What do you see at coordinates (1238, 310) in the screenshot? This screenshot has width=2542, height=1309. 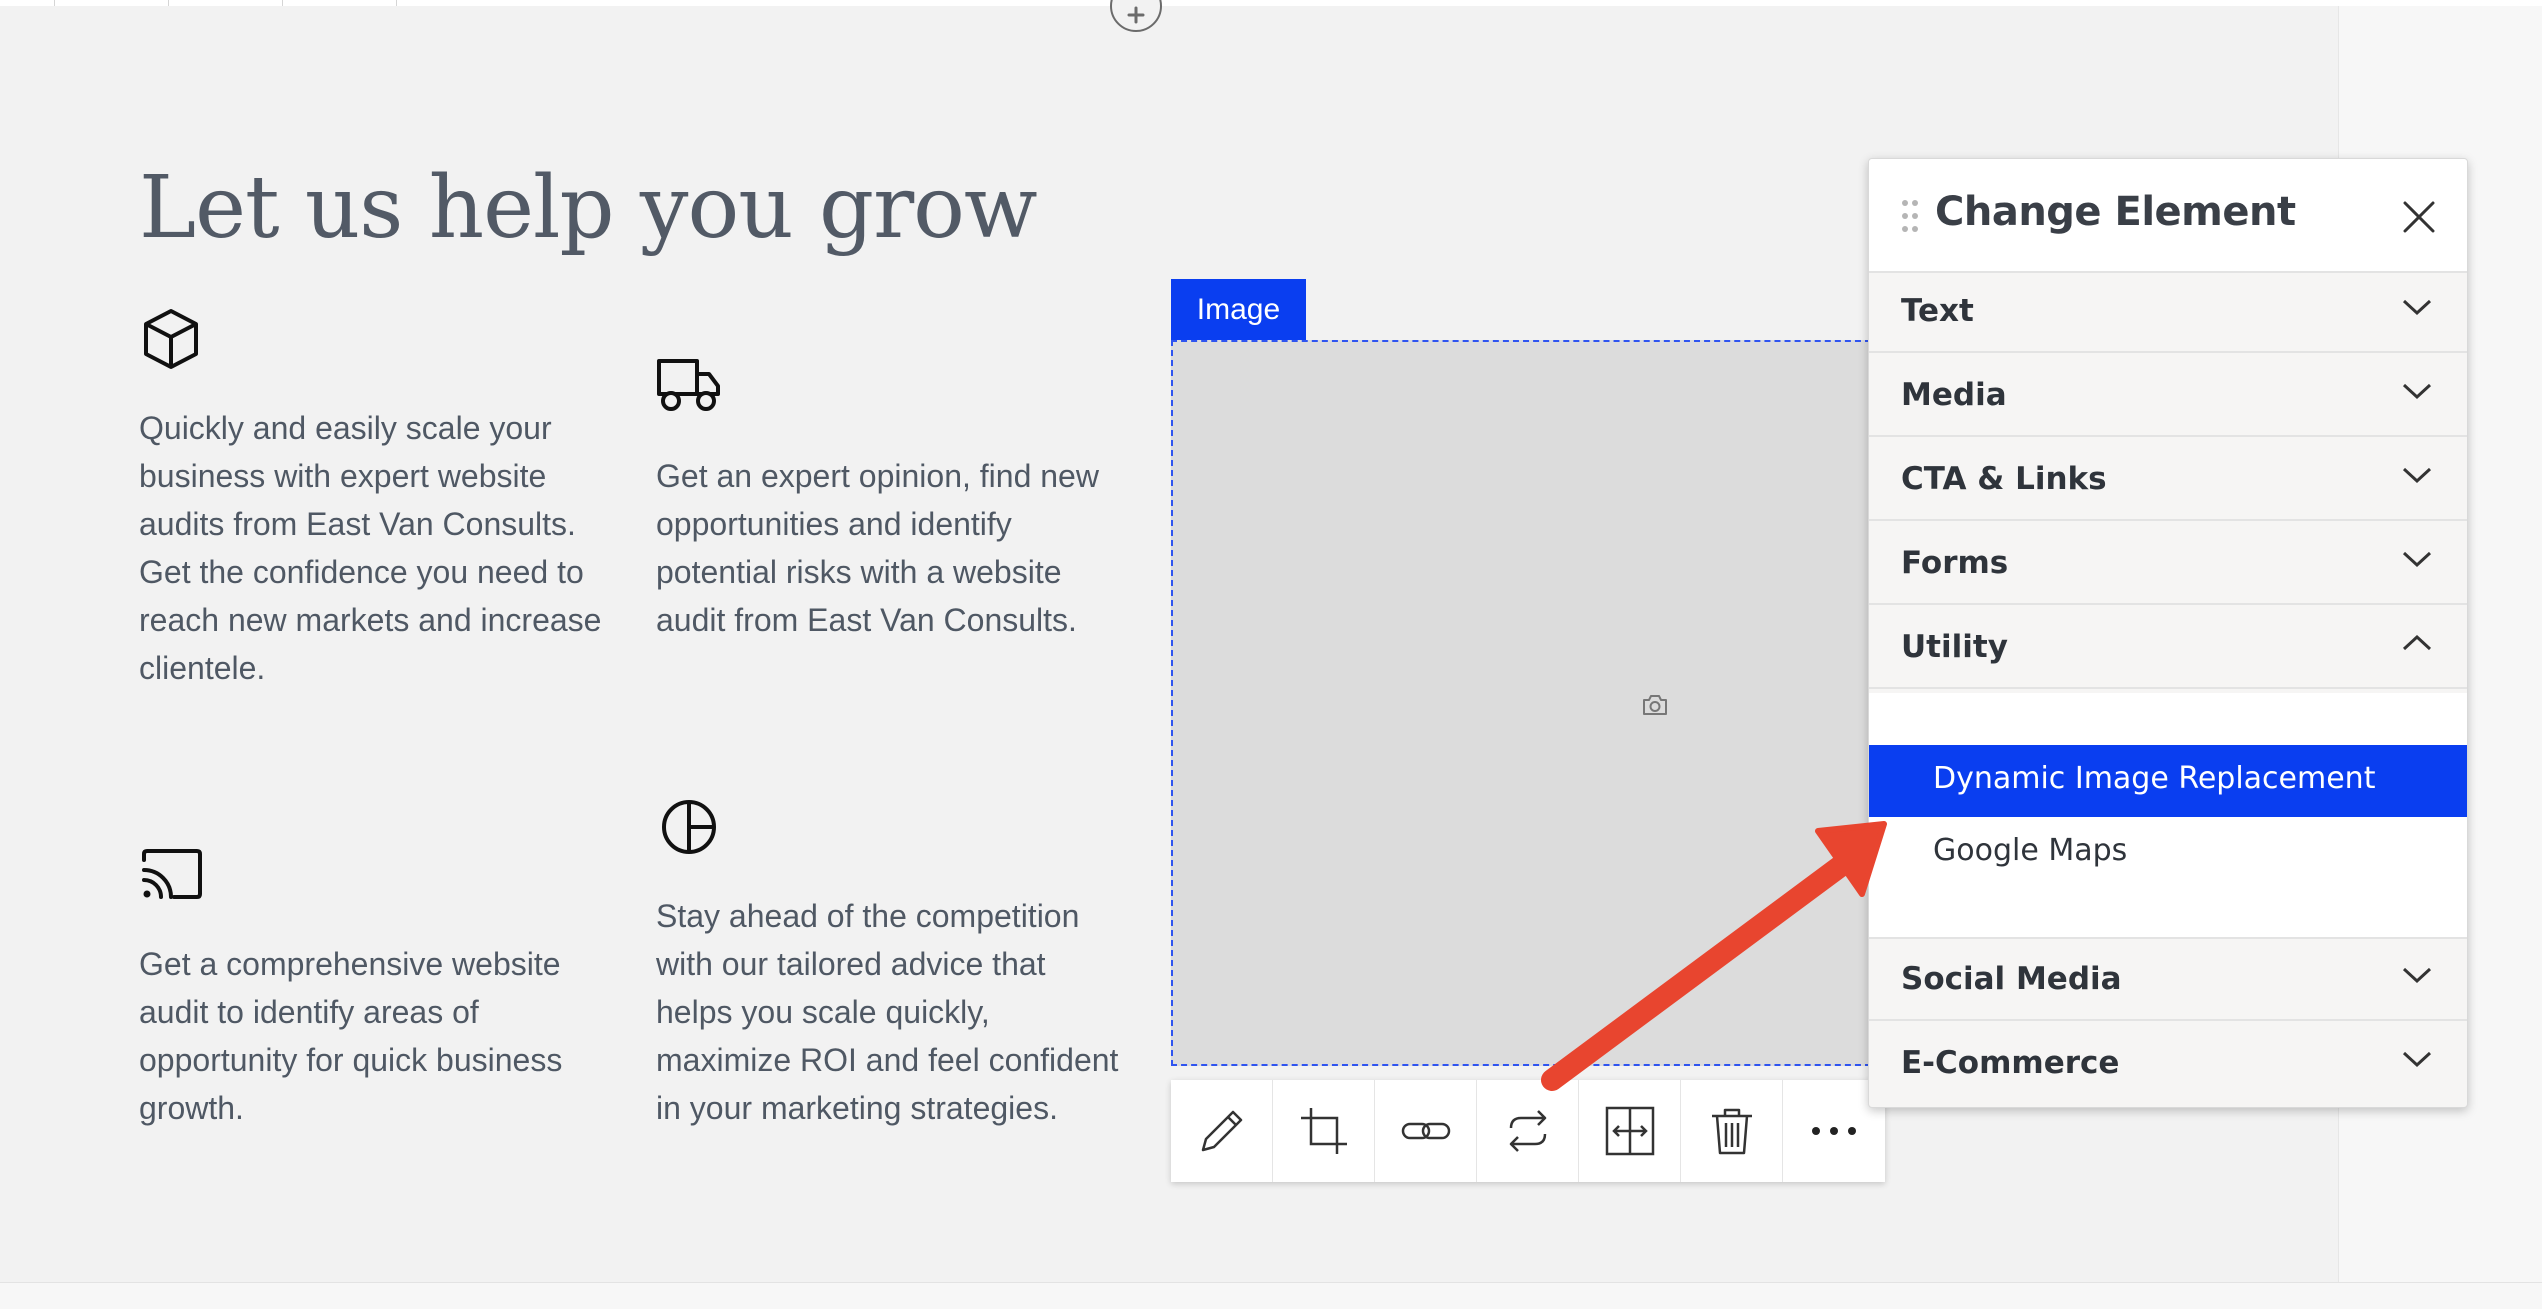 I see `image-element-tag: Image` at bounding box center [1238, 310].